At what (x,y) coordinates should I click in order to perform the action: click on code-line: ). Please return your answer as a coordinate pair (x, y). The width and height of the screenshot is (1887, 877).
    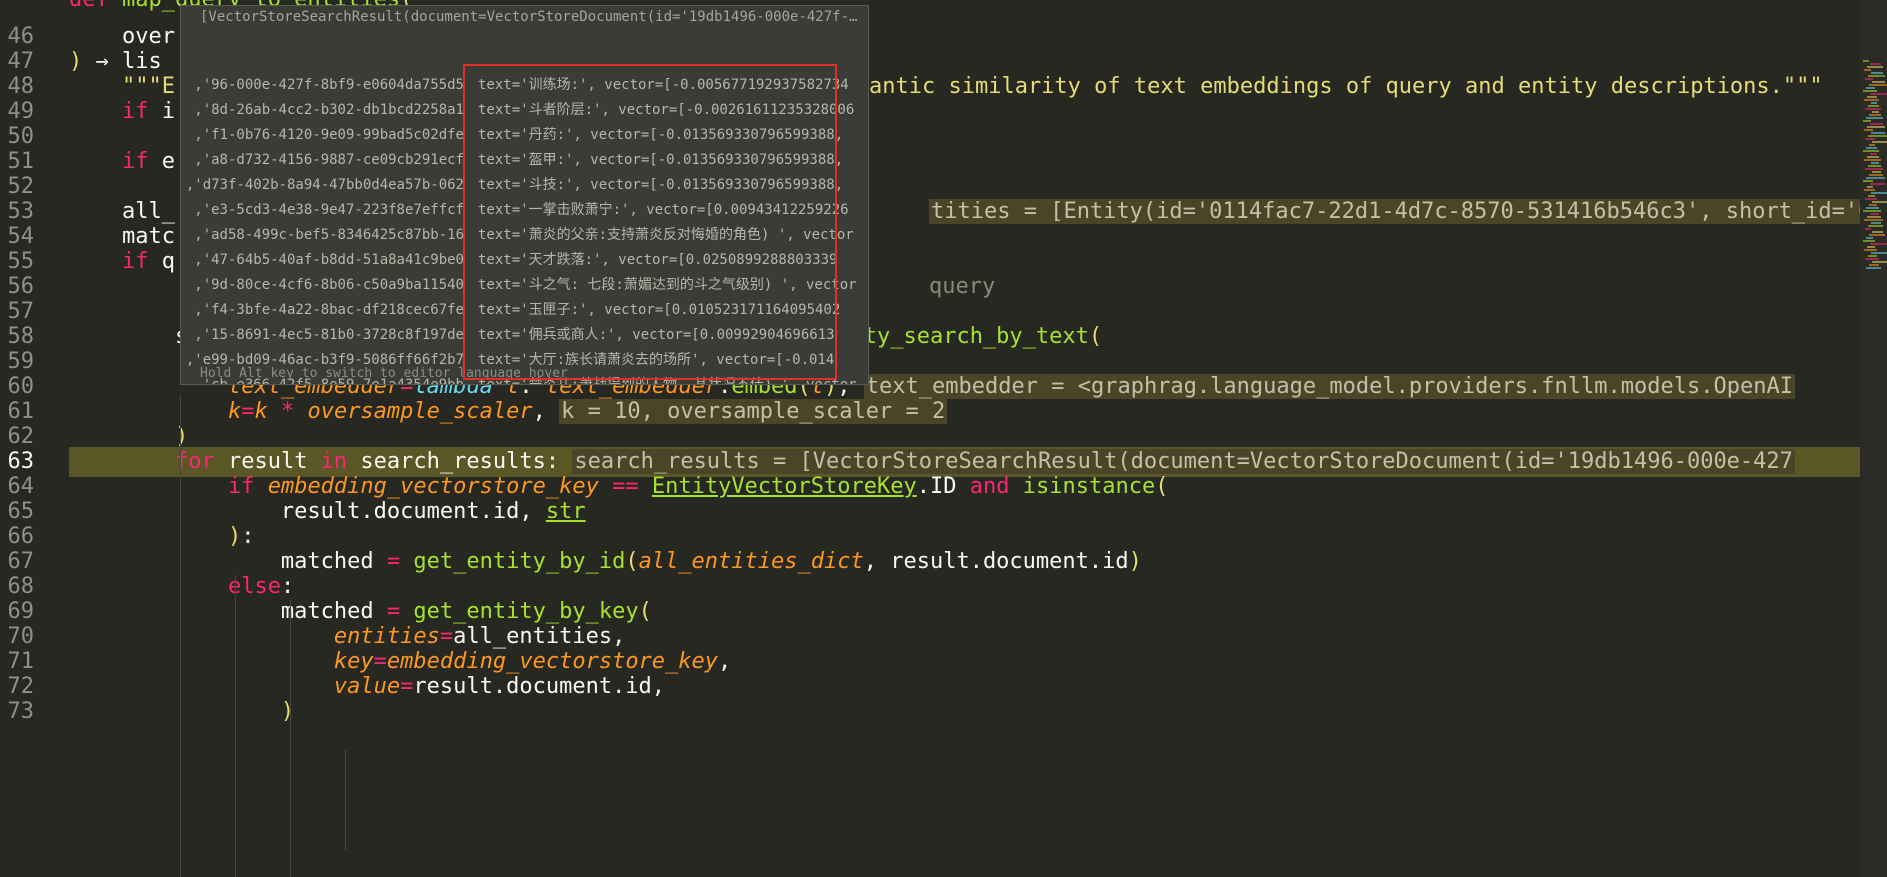
    Looking at the image, I should click on (964, 712).